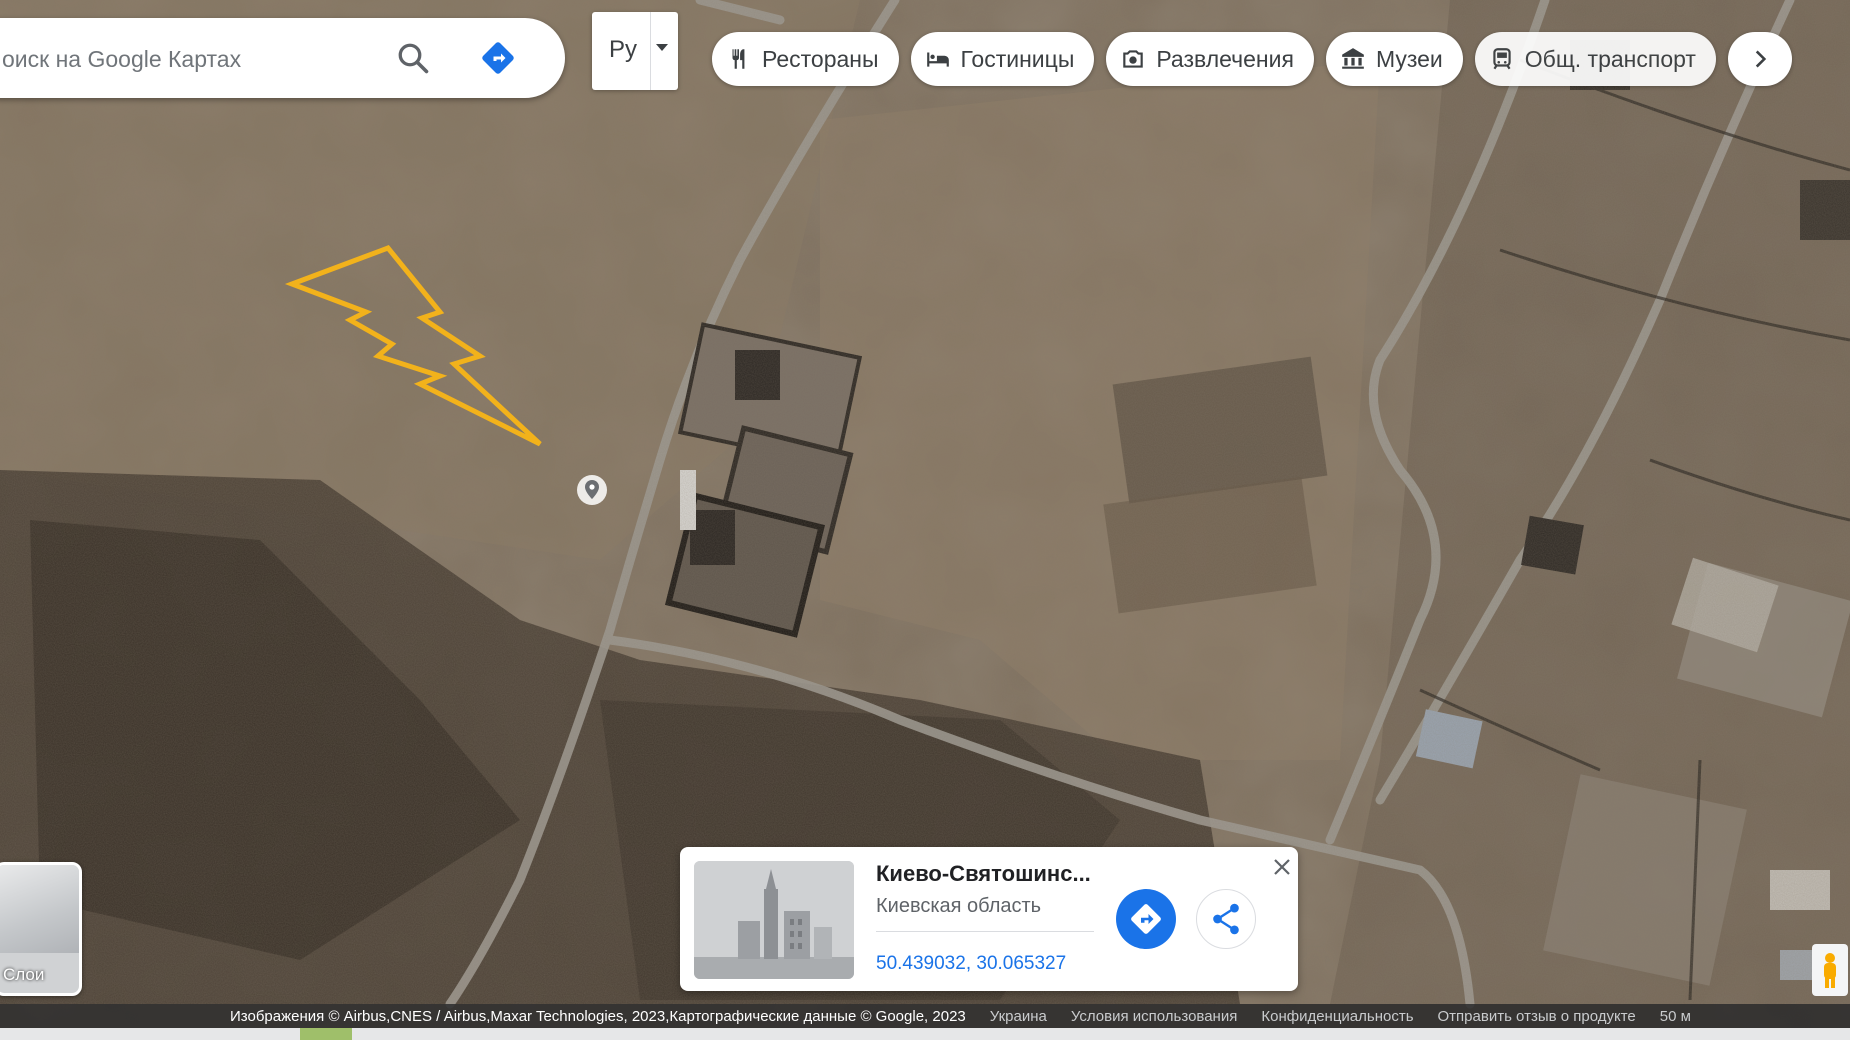 The image size is (1850, 1040). What do you see at coordinates (326, 1034) in the screenshot?
I see `bottom-strip-accent` at bounding box center [326, 1034].